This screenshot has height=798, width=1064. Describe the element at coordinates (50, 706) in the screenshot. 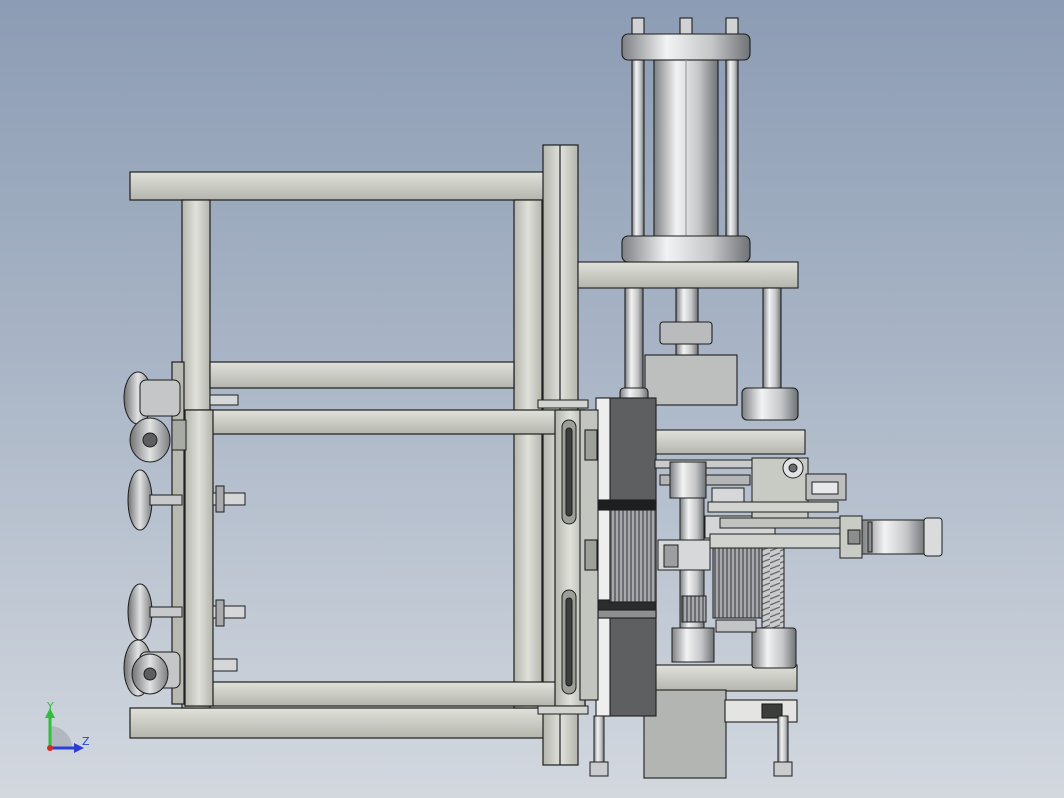

I see `y-axis-label: Y` at that location.